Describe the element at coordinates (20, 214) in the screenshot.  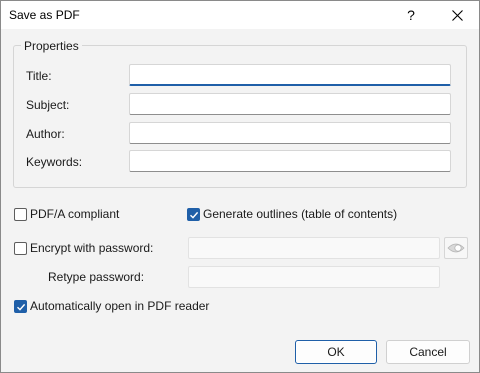
I see `pdfa-checkbox` at that location.